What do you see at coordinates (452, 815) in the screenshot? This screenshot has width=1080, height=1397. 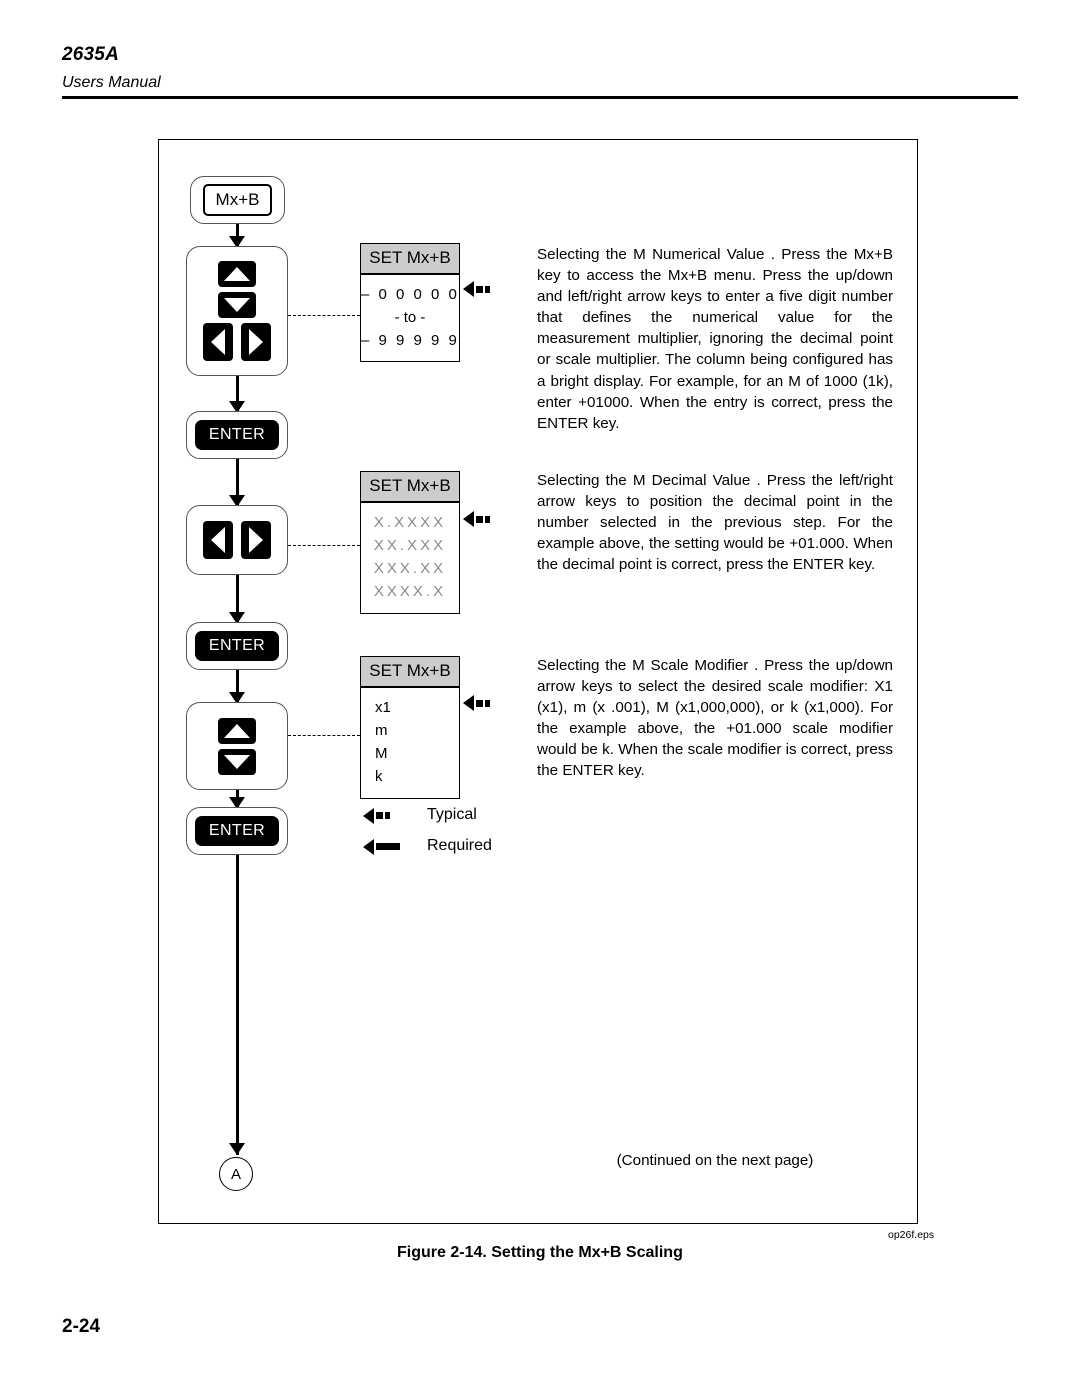 I see `legend-label-typical: Typical` at bounding box center [452, 815].